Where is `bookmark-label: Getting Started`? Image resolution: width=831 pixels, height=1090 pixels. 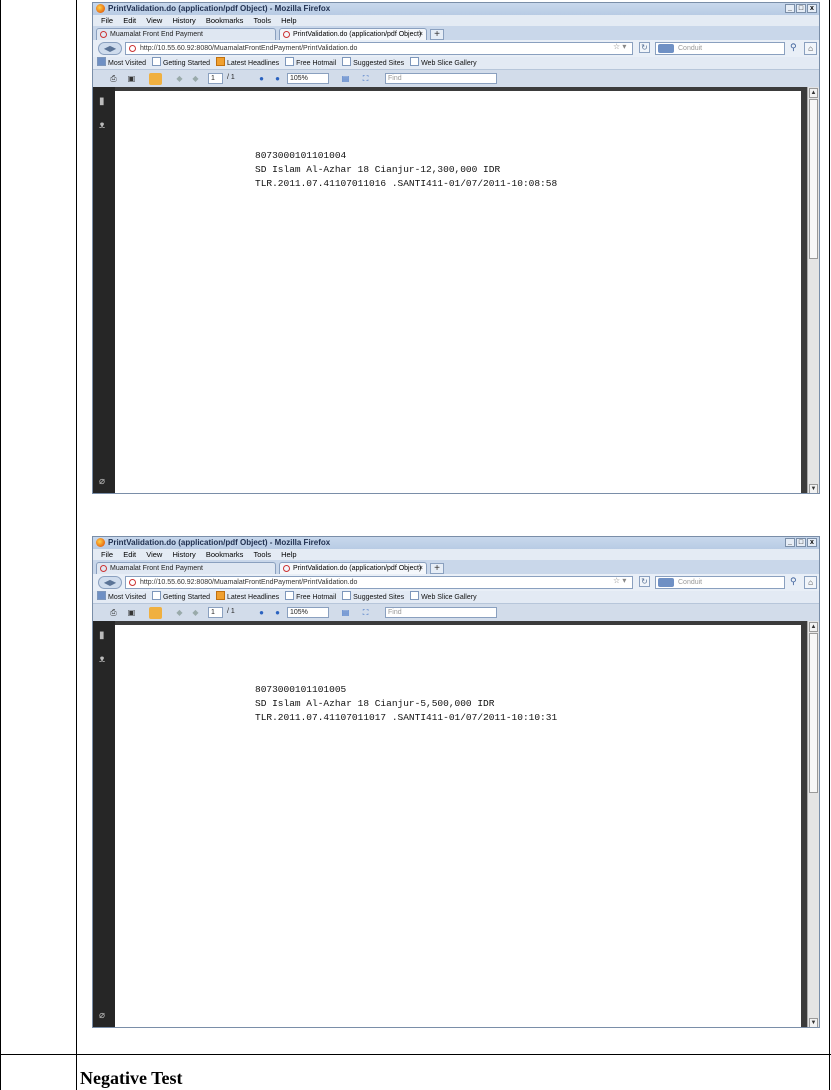 bookmark-label: Getting Started is located at coordinates (186, 63).